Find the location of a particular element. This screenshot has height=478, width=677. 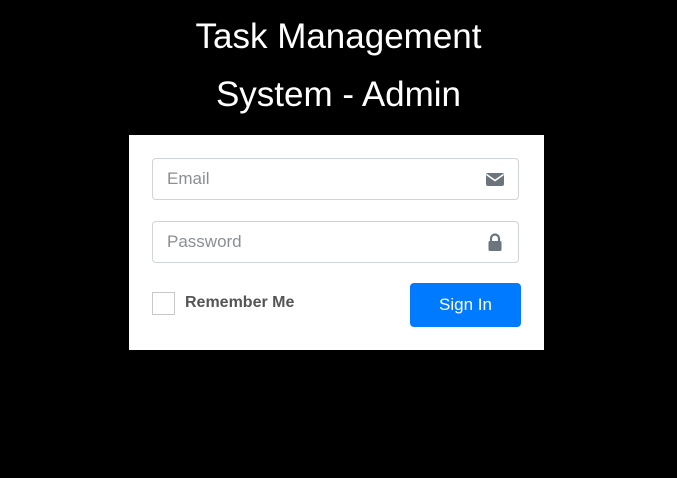

password-field-wrapper is located at coordinates (335, 242).